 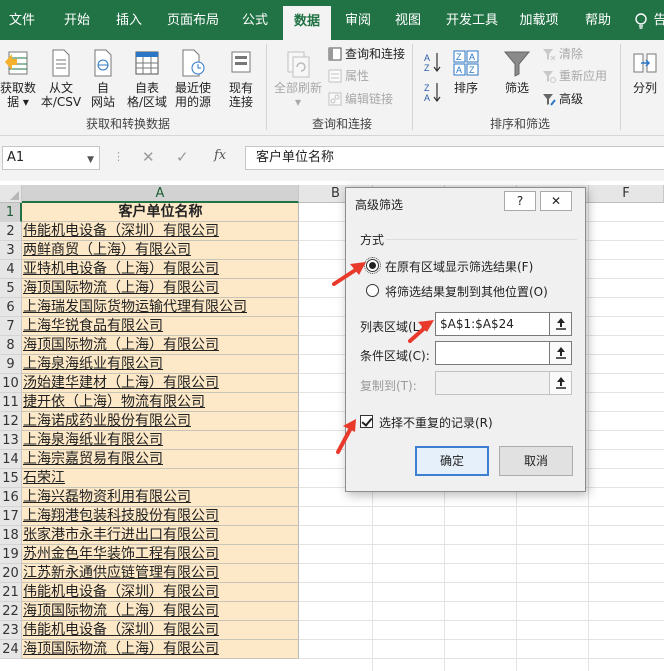 What do you see at coordinates (11, 269) in the screenshot?
I see `row-header: 4` at bounding box center [11, 269].